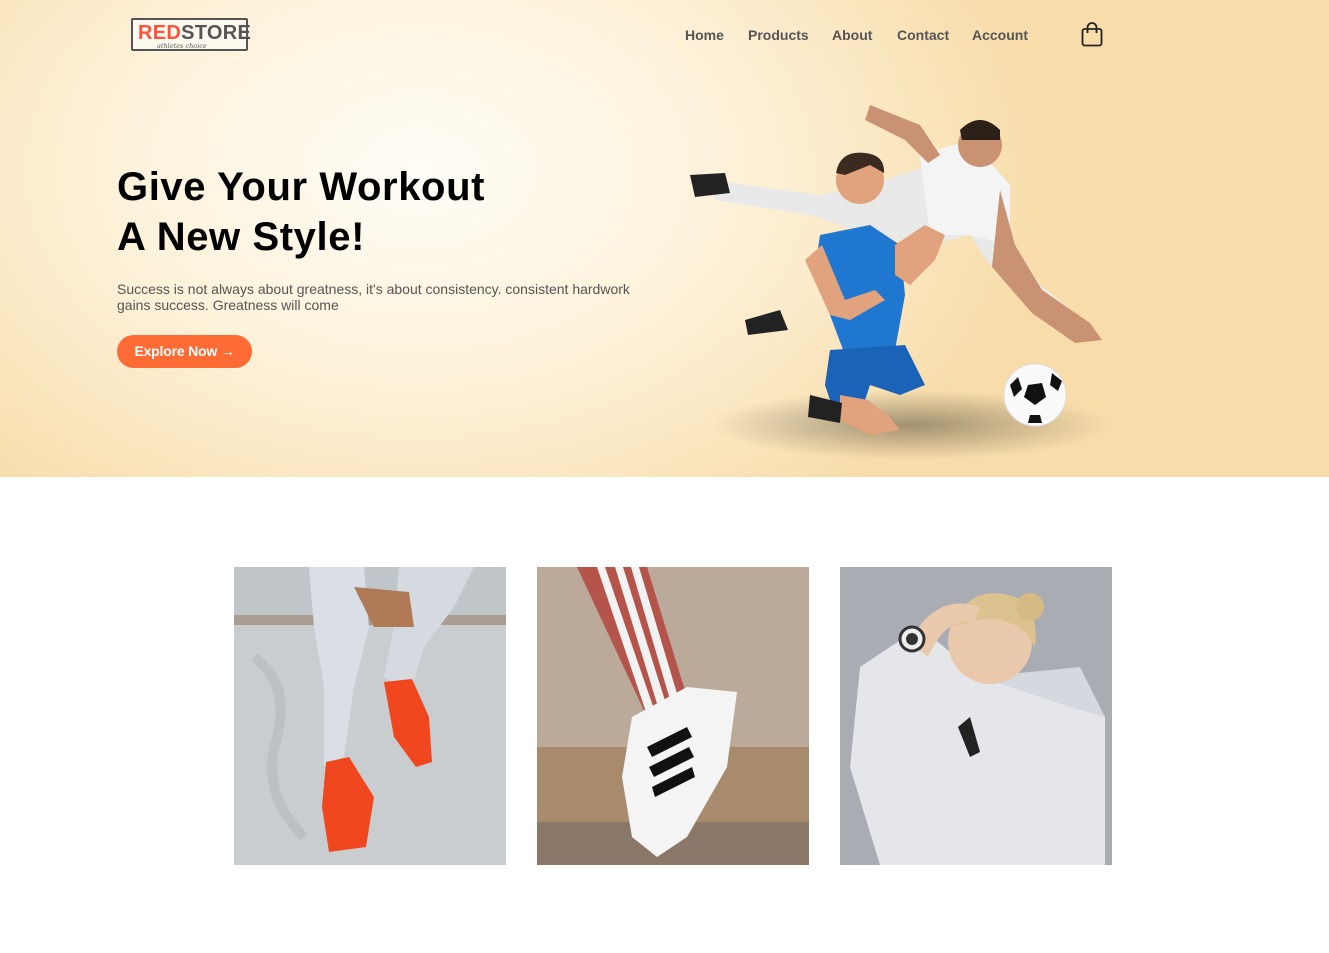  What do you see at coordinates (301, 187) in the screenshot?
I see `hero-title-line1: Give Your Workout` at bounding box center [301, 187].